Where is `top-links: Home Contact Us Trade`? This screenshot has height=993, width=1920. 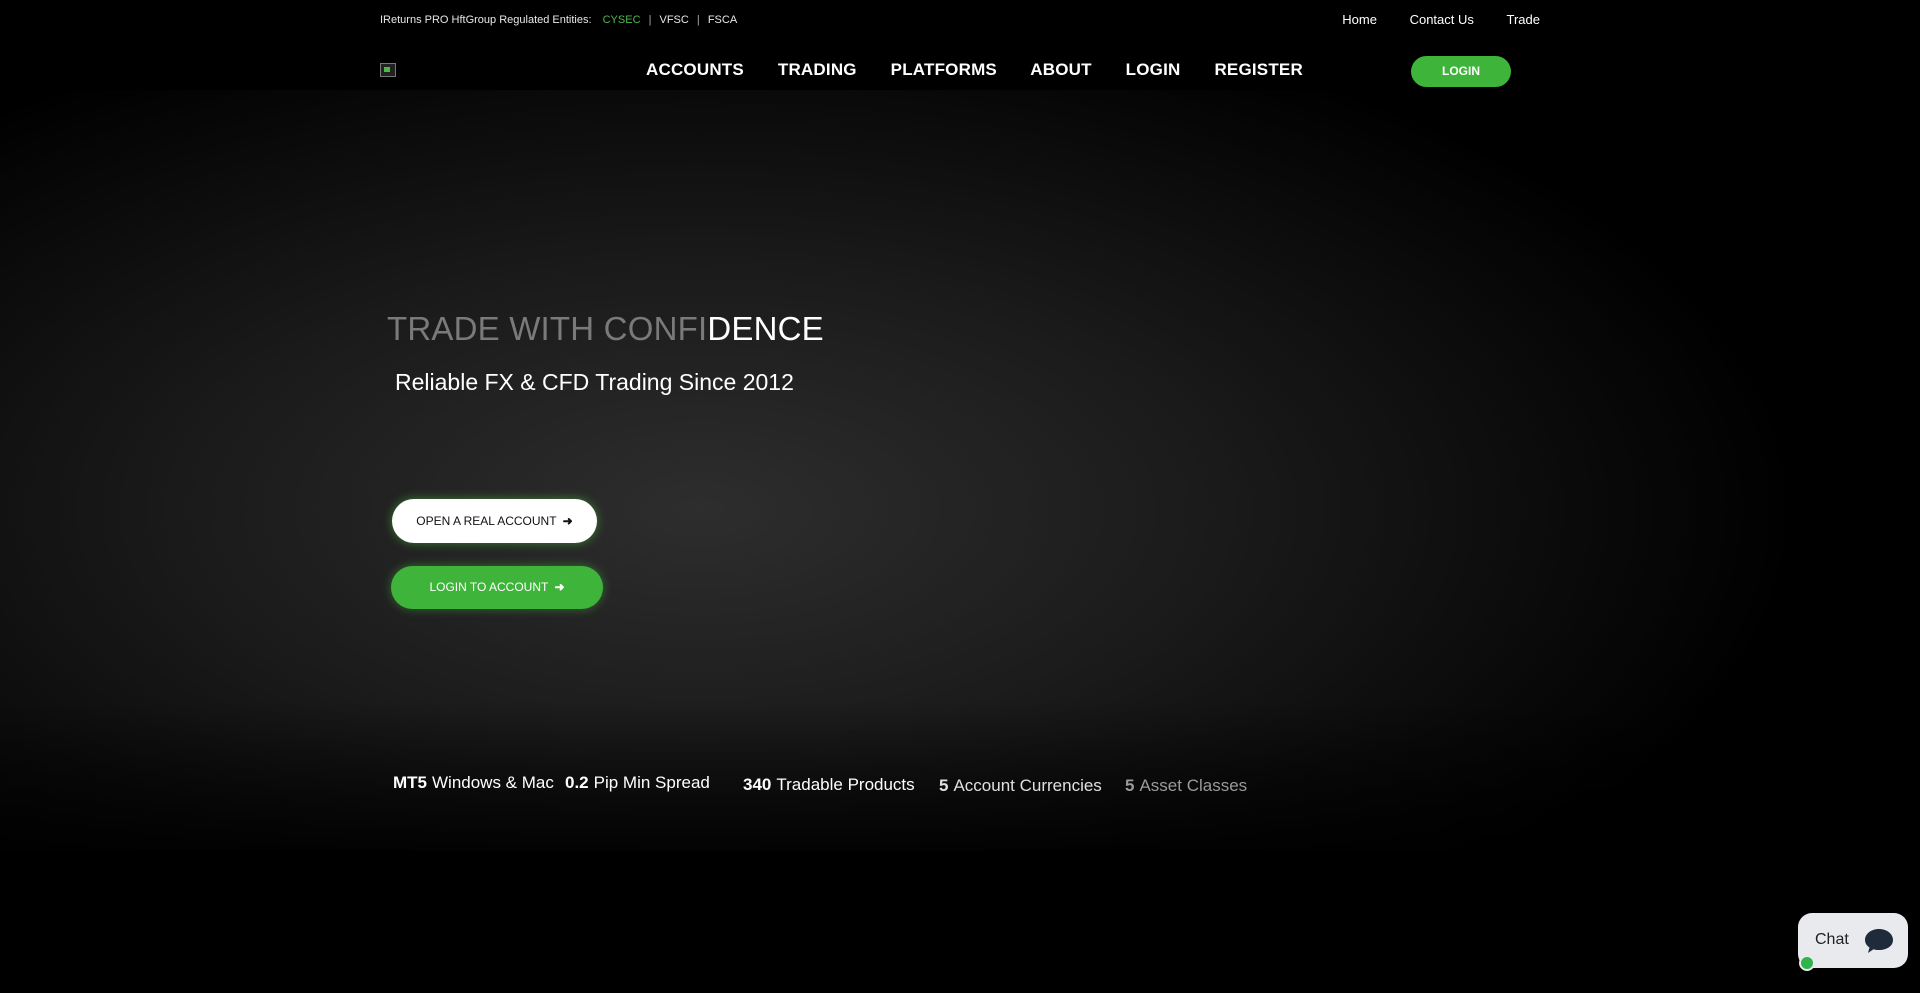 top-links: Home Contact Us Trade is located at coordinates (1426, 19).